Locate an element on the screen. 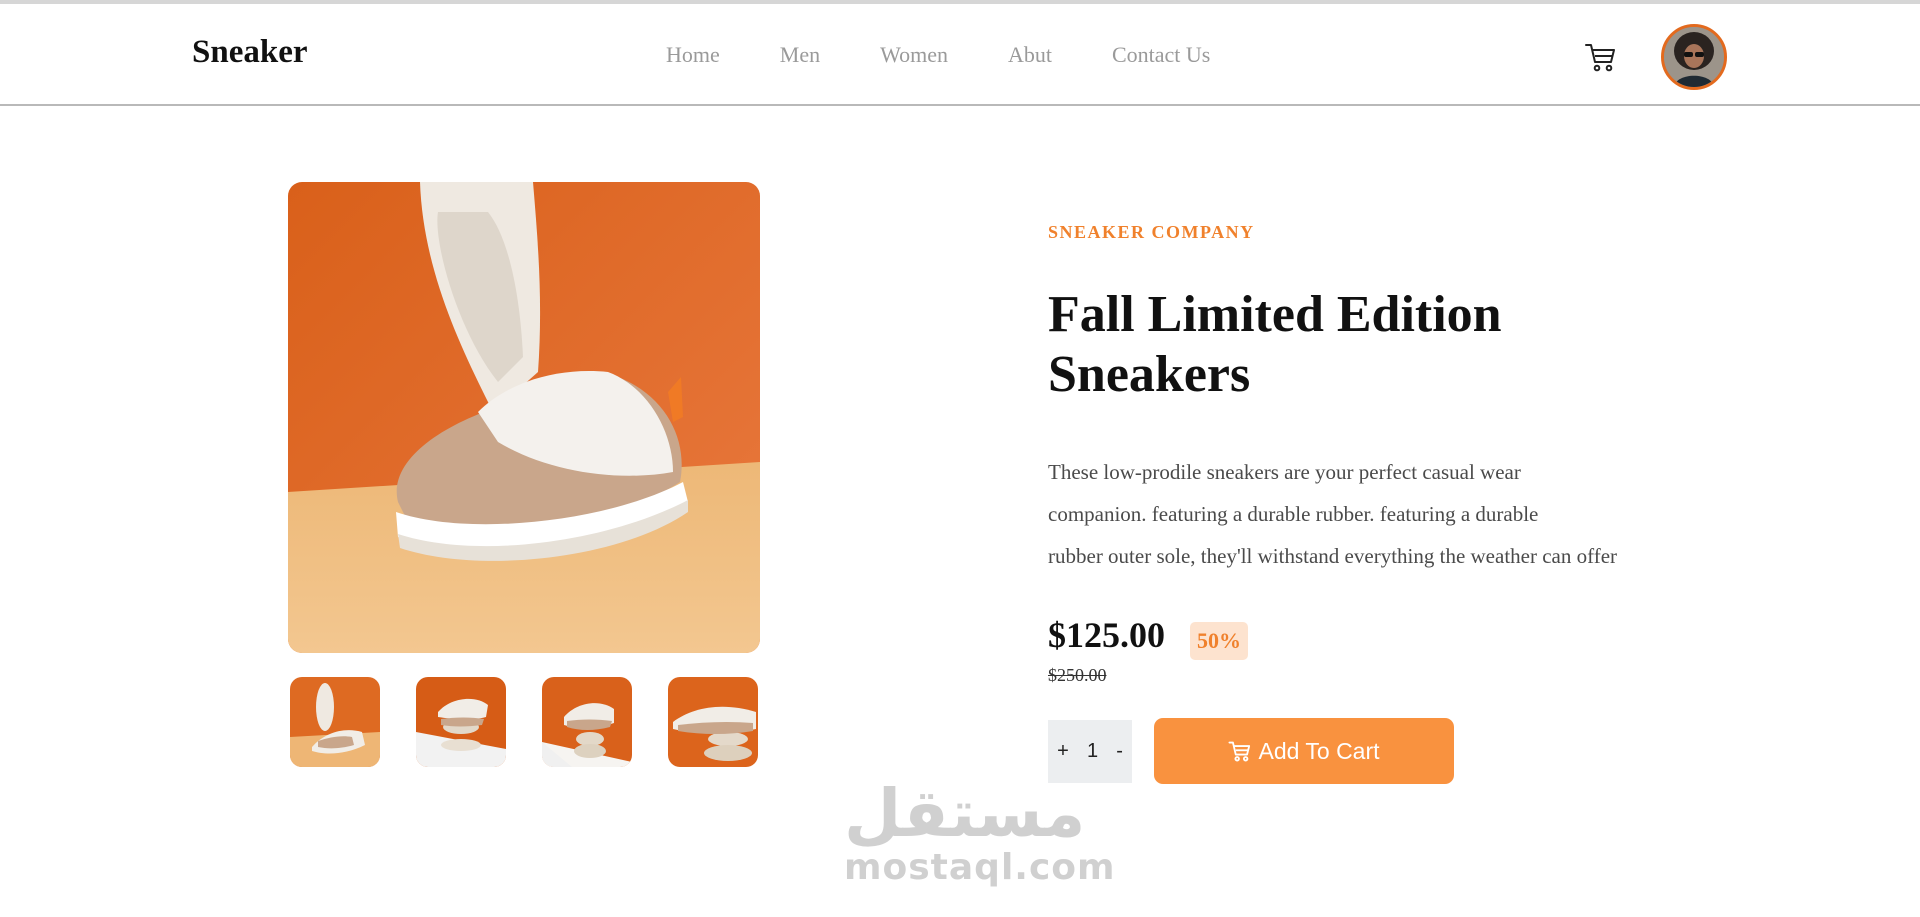 Image resolution: width=1920 pixels, height=917 pixels. cart-icon-graphic is located at coordinates (1600, 58).